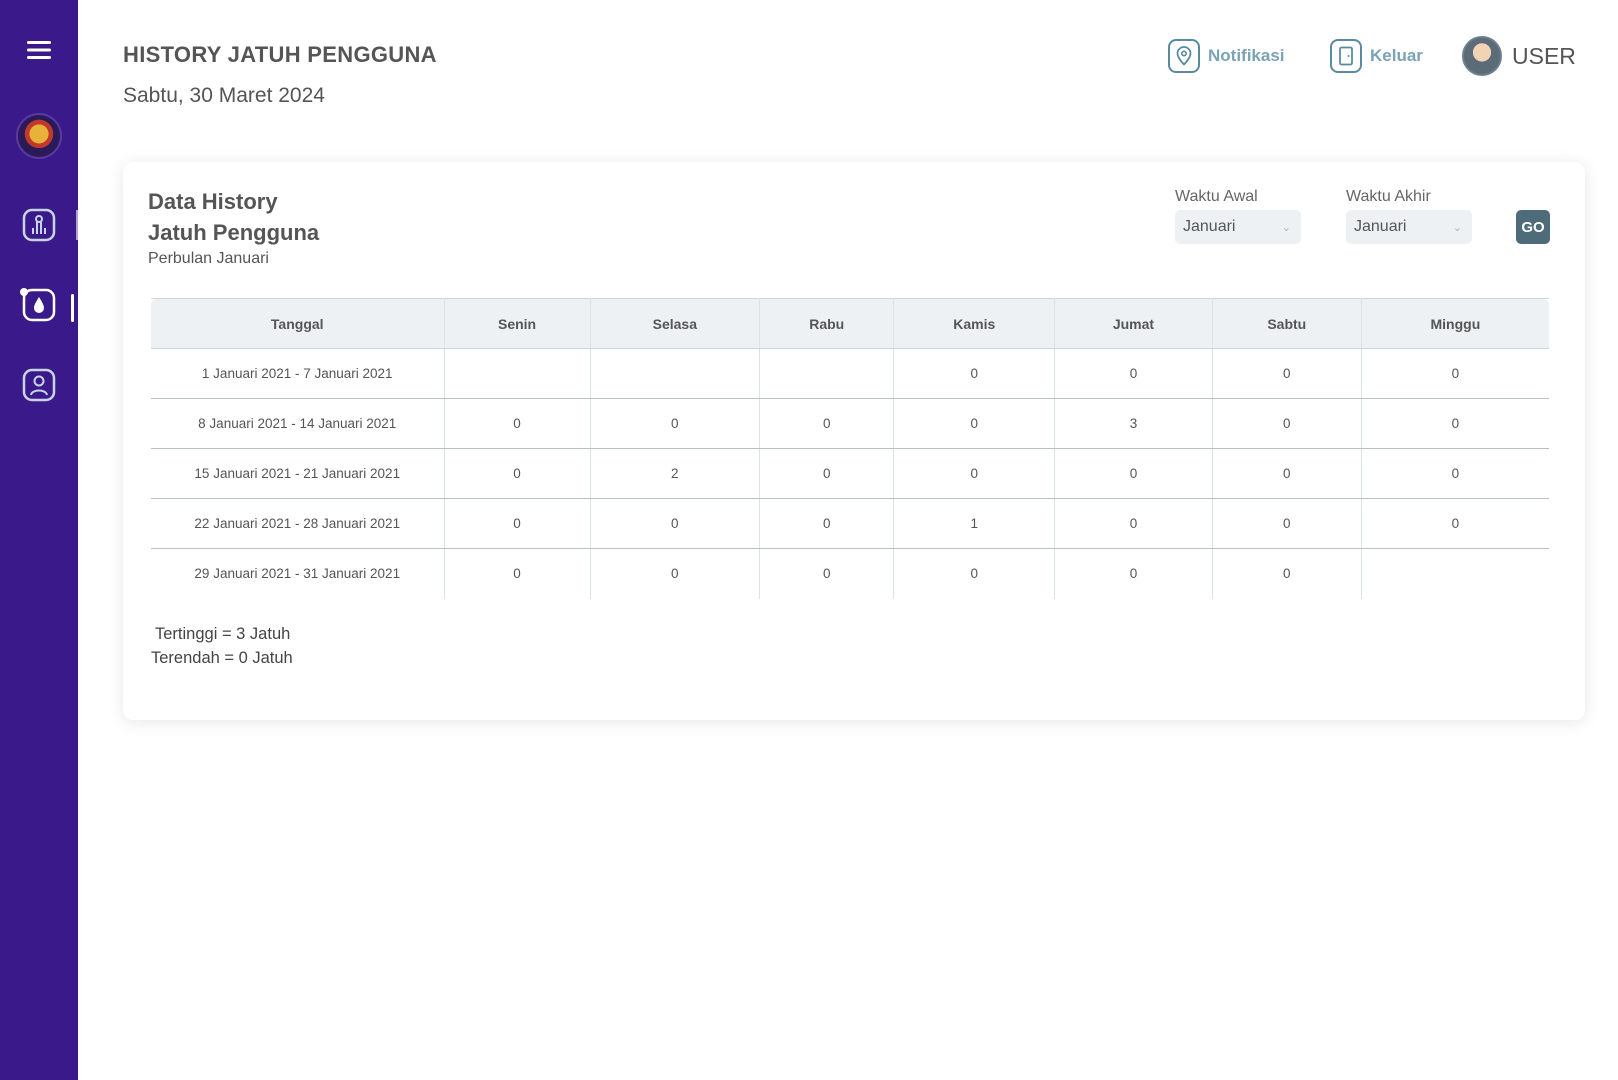 This screenshot has height=1080, width=1618. I want to click on hand-tap-icon, so click(39, 225).